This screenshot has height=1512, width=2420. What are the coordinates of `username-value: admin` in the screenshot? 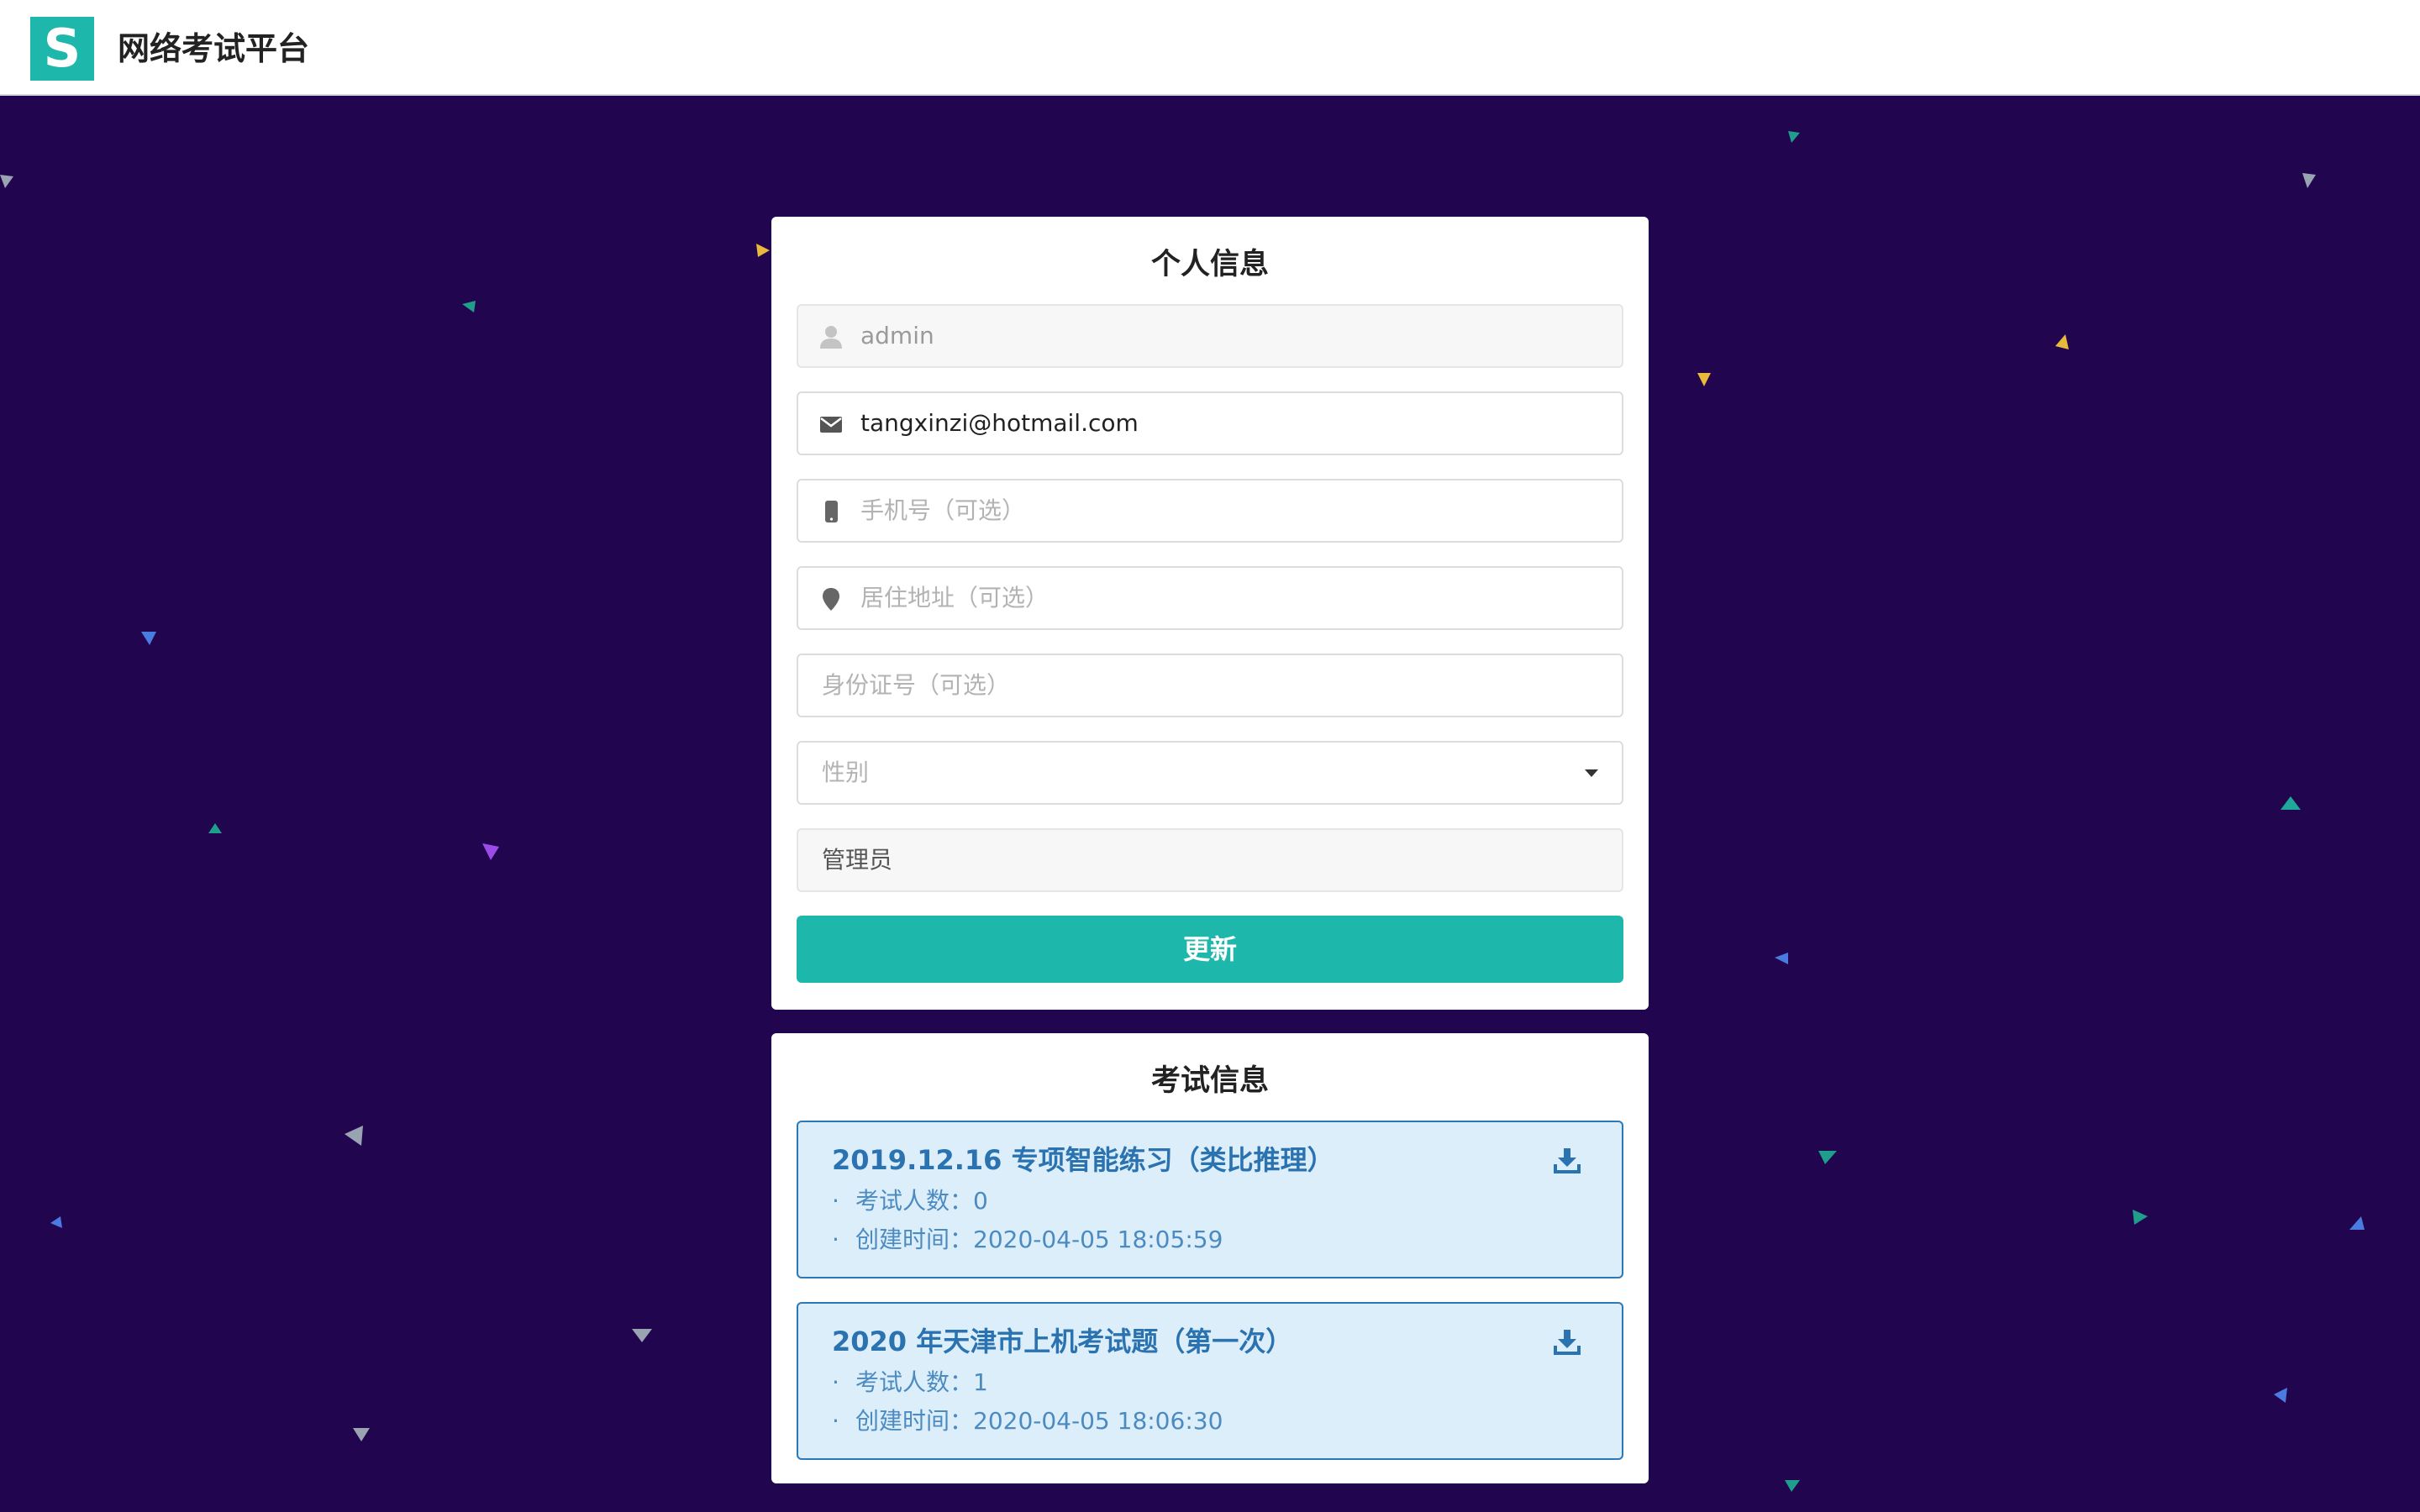 It's located at (897, 335).